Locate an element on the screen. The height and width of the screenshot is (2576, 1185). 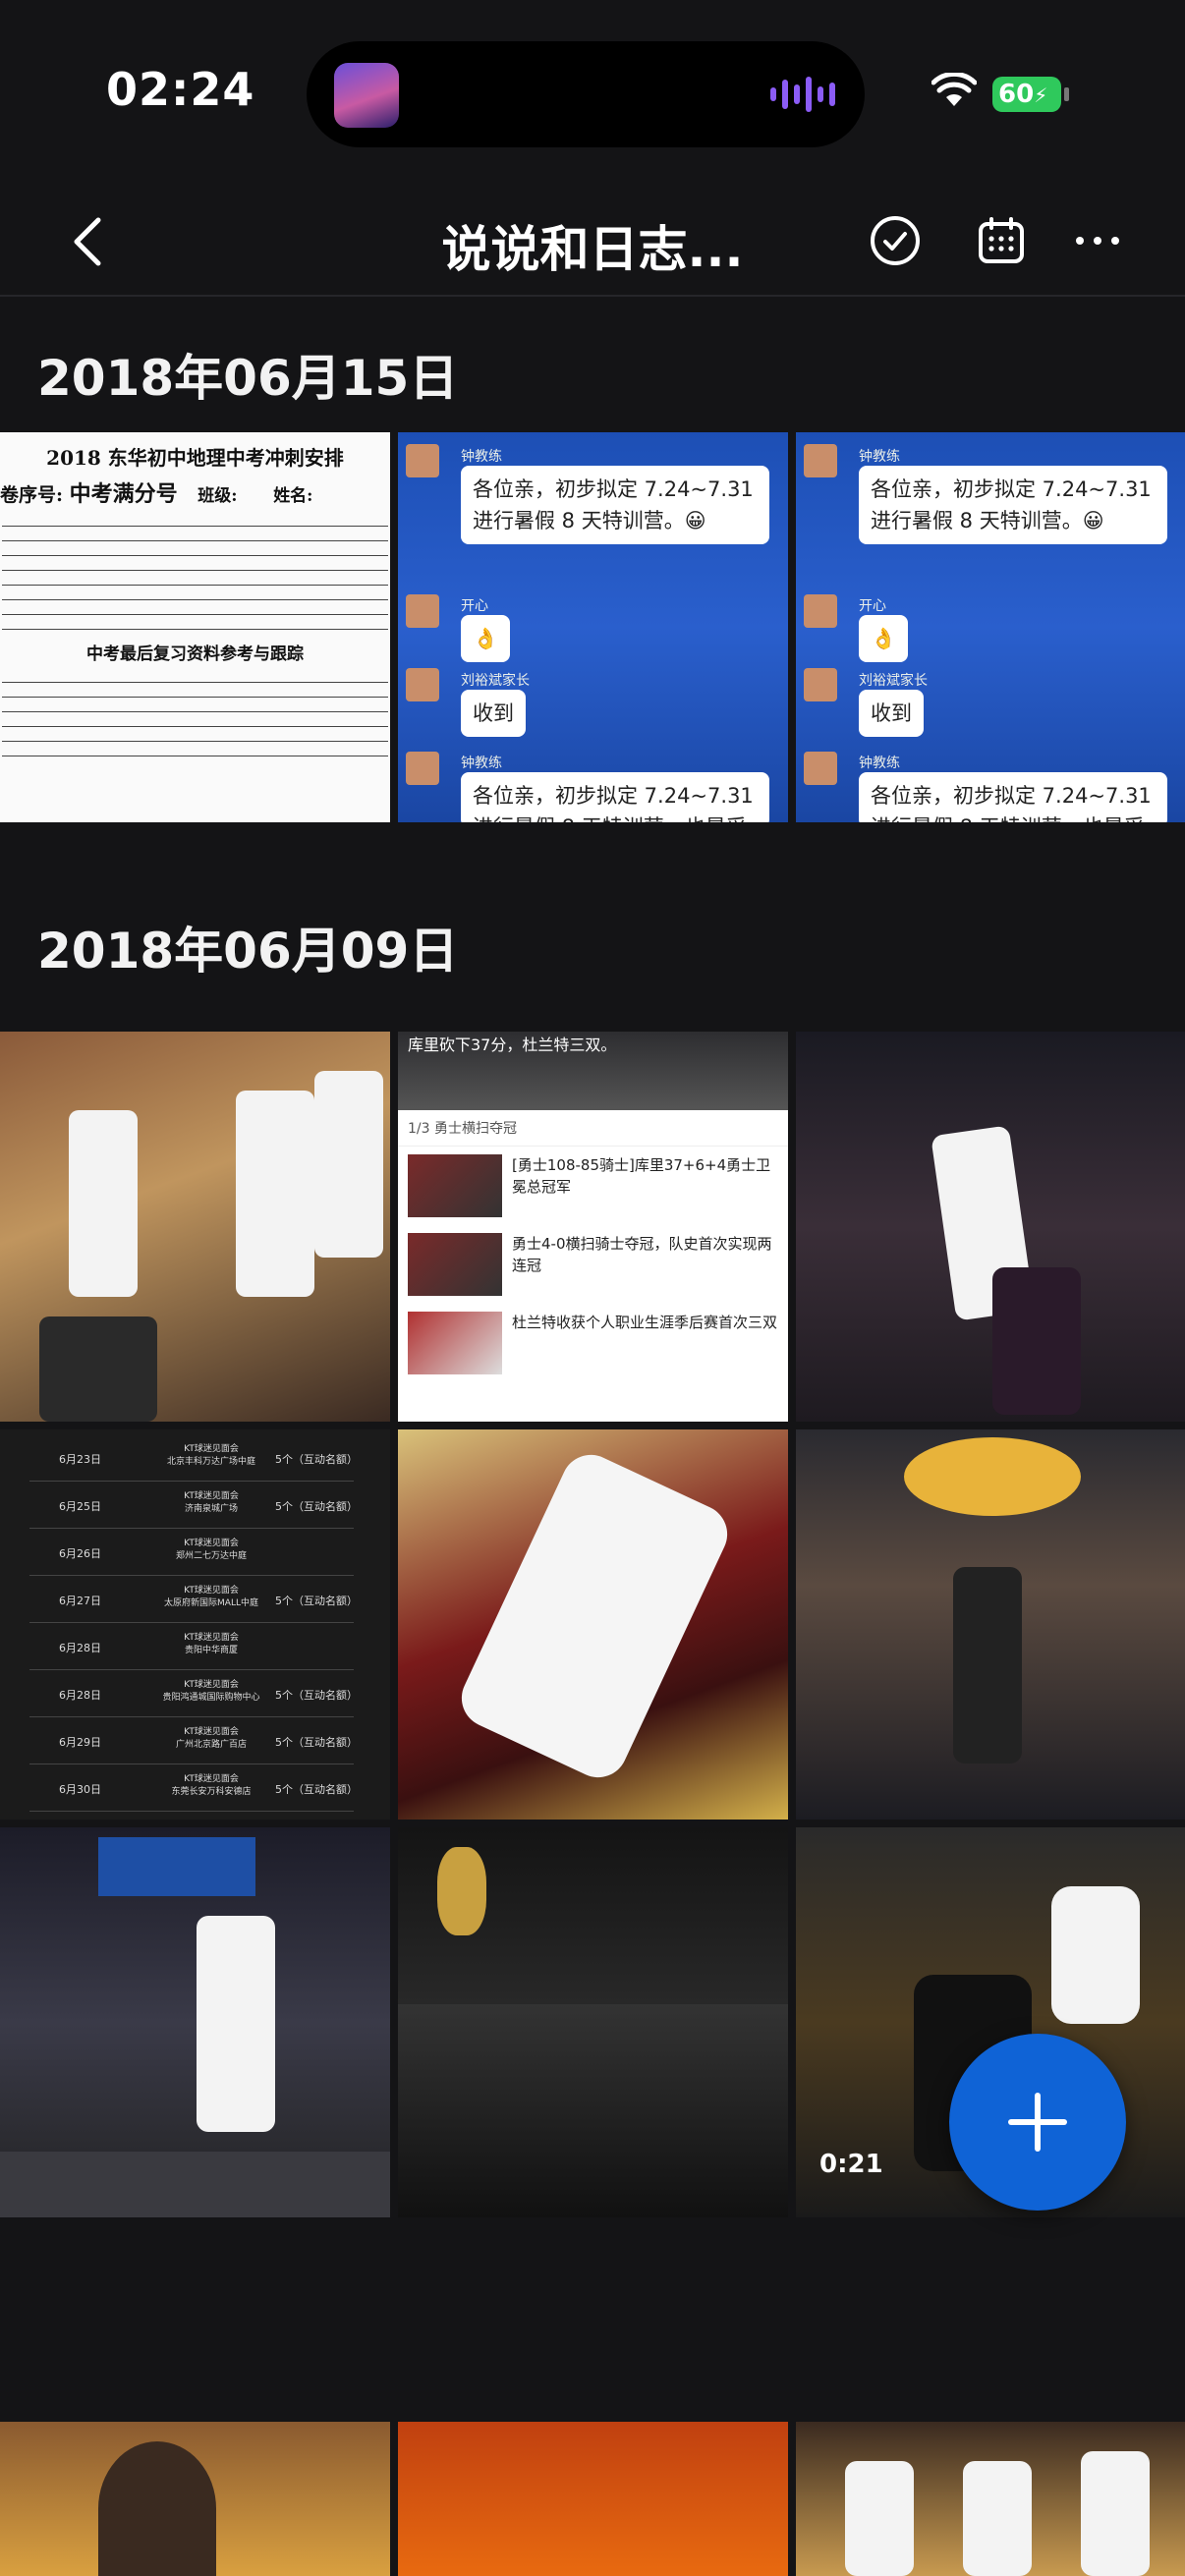
schedule-place: KT球迷见面会 北京丰科万达广场中庭 is located at coordinates (211, 1455).